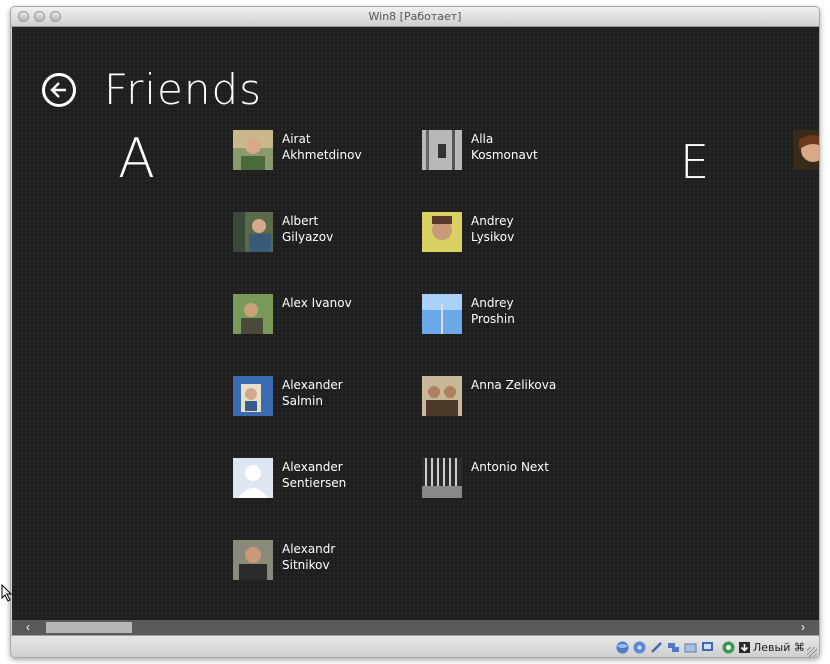 The width and height of the screenshot is (830, 664). I want to click on network-icon, so click(673, 647).